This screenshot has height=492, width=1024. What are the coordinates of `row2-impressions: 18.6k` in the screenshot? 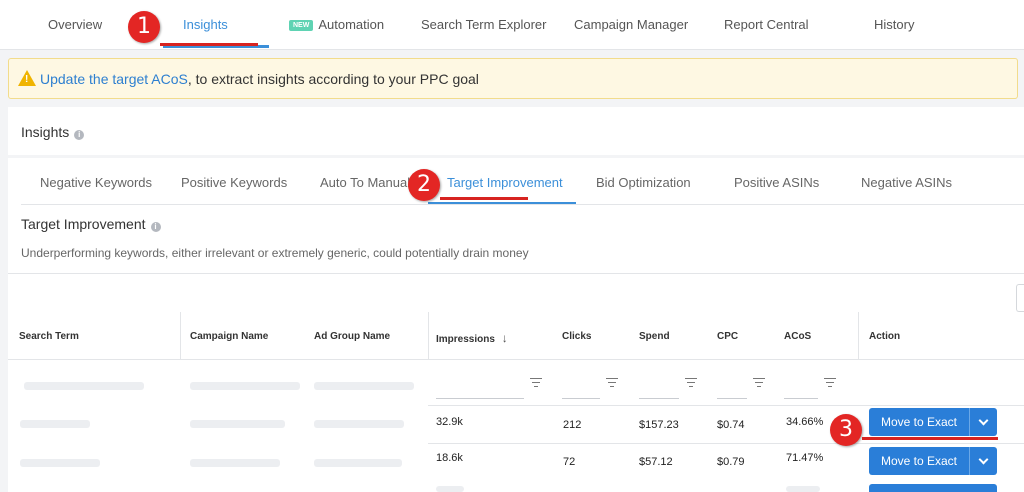 It's located at (449, 458).